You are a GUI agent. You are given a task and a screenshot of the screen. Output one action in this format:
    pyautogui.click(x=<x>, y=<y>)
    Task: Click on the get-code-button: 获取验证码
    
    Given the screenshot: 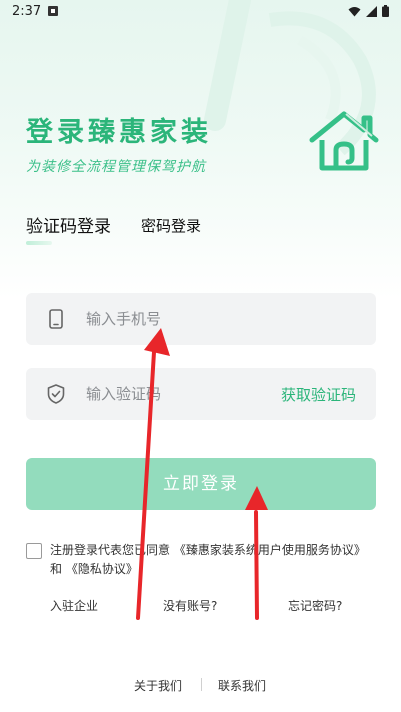 What is the action you would take?
    pyautogui.click(x=318, y=394)
    